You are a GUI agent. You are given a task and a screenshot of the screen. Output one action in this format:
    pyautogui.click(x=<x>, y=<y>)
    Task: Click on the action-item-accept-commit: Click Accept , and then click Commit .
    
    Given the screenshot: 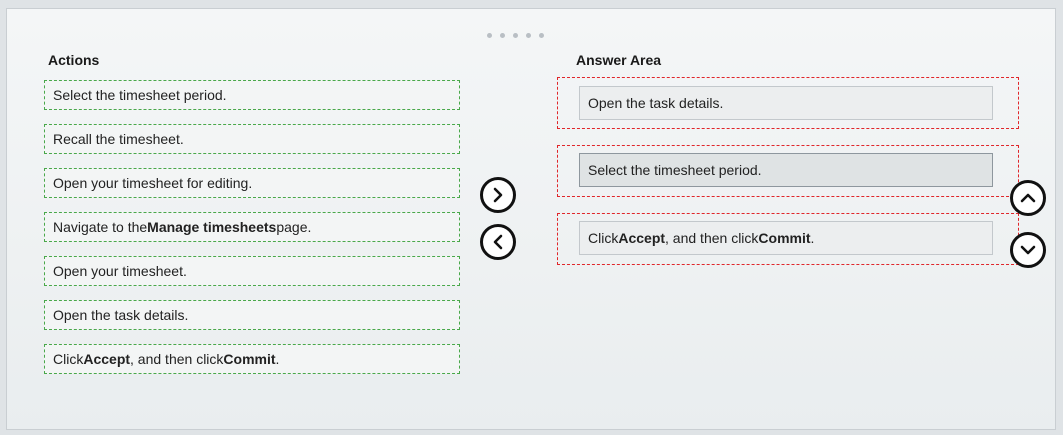 What is the action you would take?
    pyautogui.click(x=252, y=359)
    